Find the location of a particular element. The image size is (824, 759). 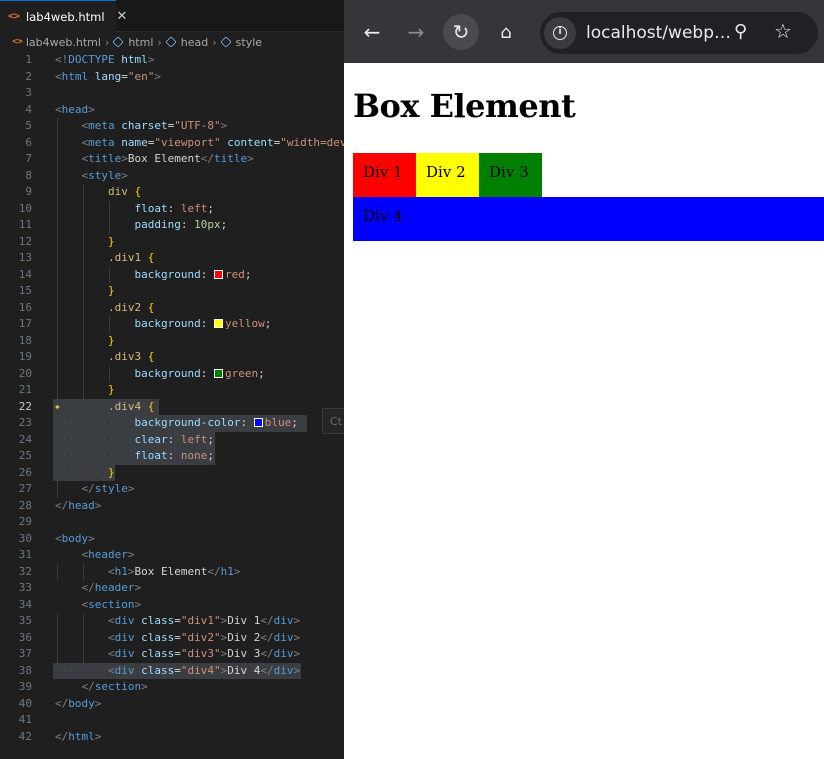

code-line: 25 ············float: none; is located at coordinates (172, 456).